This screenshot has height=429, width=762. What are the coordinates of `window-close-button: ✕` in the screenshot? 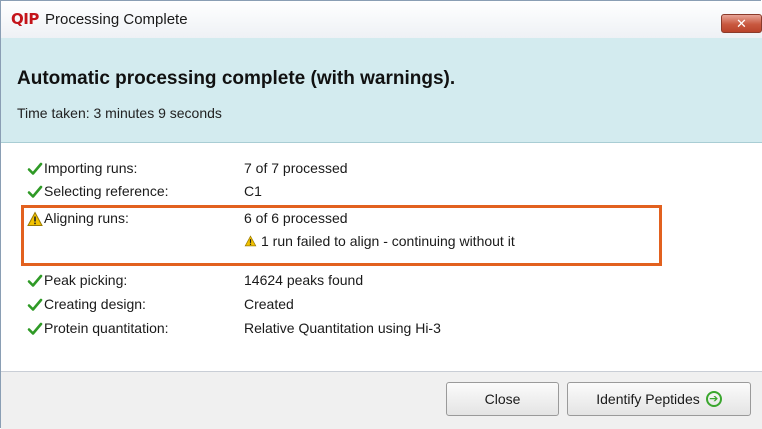 It's located at (741, 23).